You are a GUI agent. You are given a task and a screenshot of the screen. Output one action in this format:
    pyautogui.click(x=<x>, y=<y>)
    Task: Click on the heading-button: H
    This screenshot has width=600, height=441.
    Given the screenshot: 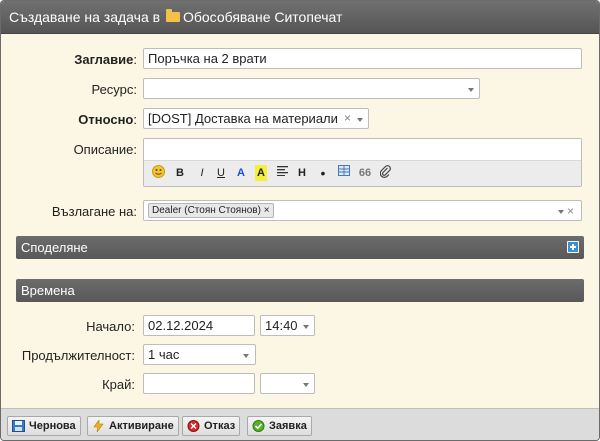 What is the action you would take?
    pyautogui.click(x=302, y=173)
    